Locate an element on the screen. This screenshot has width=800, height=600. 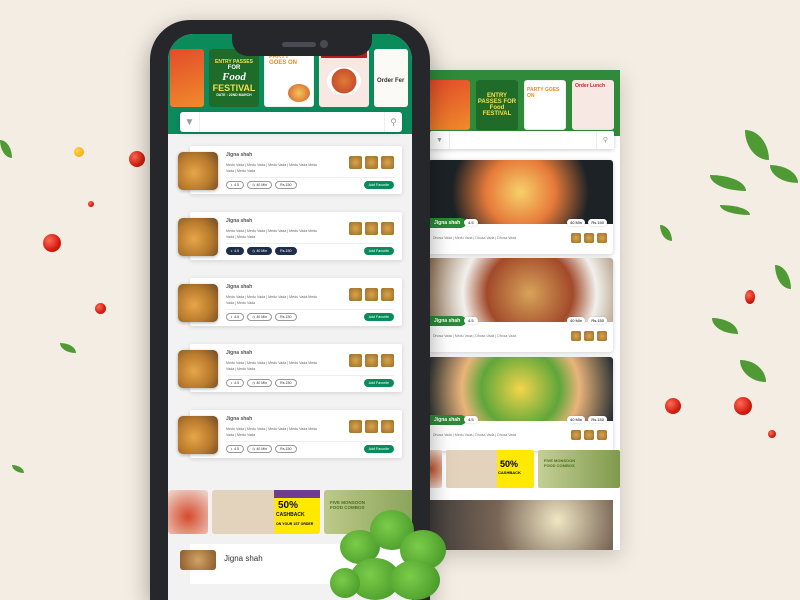
promo-banner-food is located at coordinates (188, 512).